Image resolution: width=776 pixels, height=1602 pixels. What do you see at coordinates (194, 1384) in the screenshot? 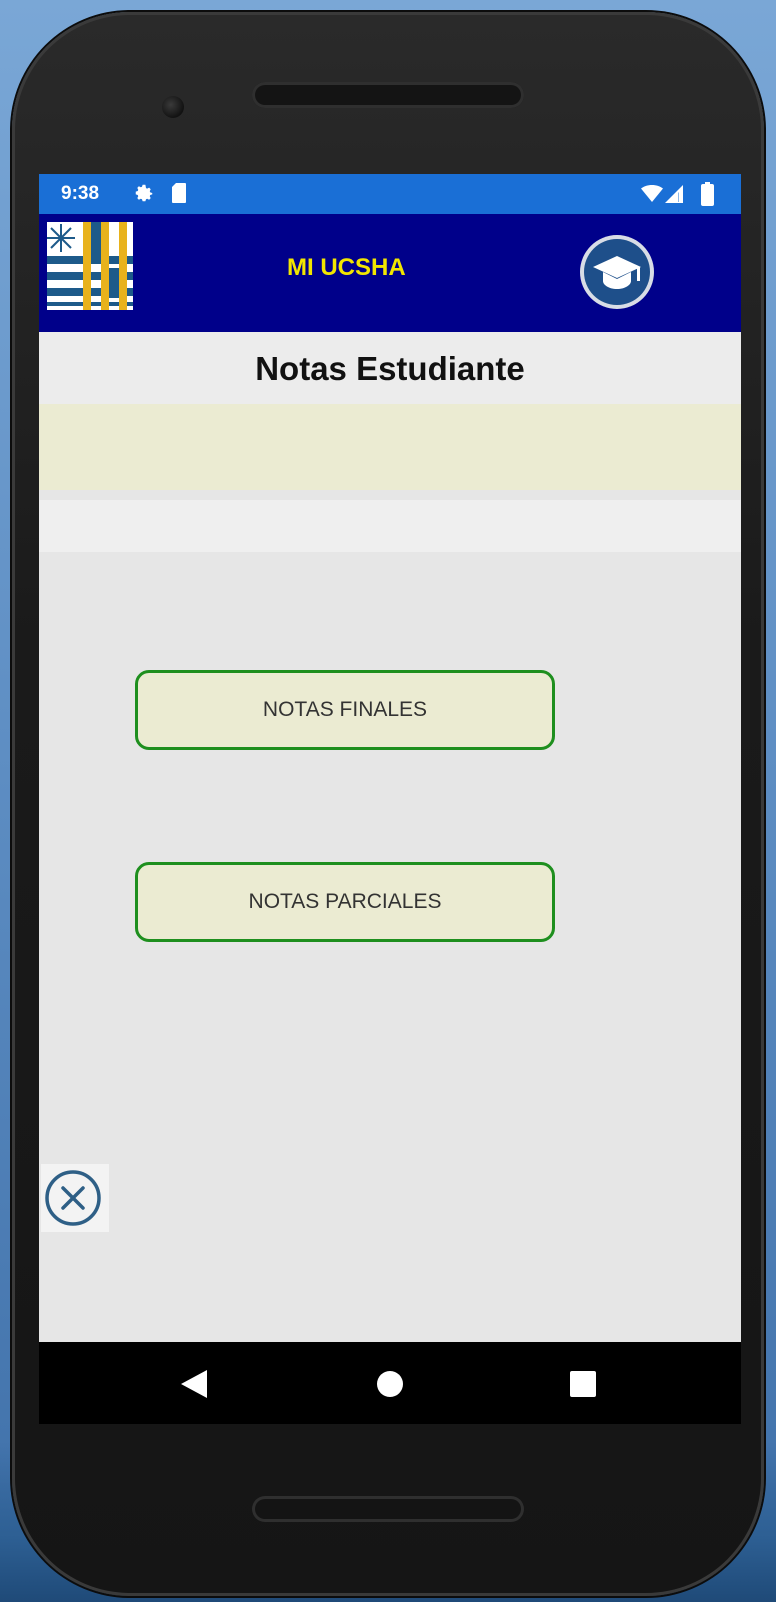
I see `back-icon` at bounding box center [194, 1384].